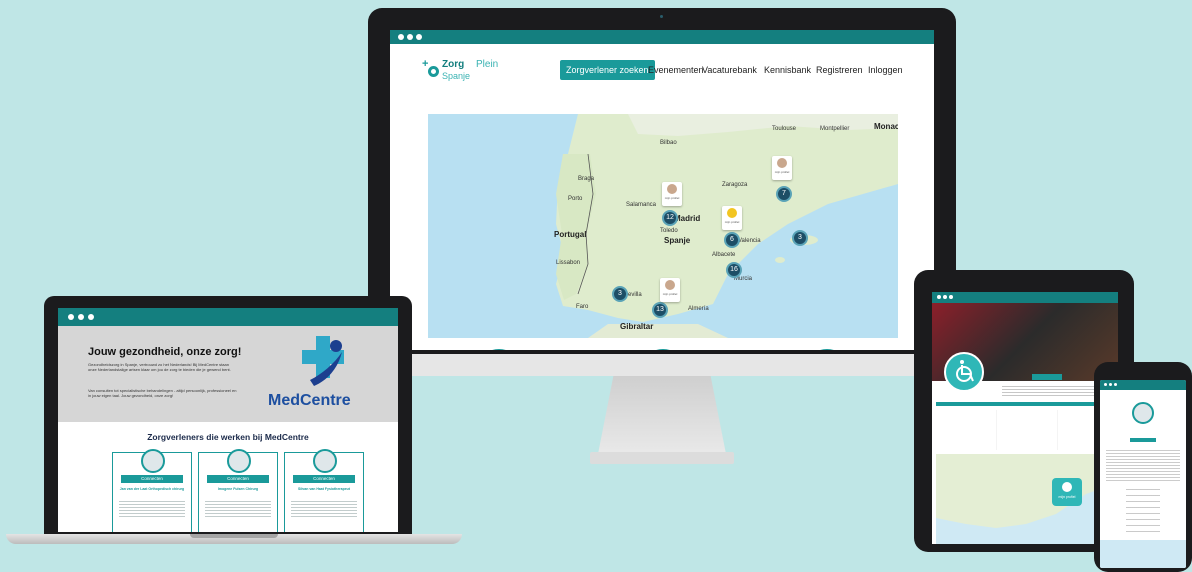 Image resolution: width=1192 pixels, height=572 pixels. What do you see at coordinates (734, 270) in the screenshot?
I see `map-cluster: 16` at bounding box center [734, 270].